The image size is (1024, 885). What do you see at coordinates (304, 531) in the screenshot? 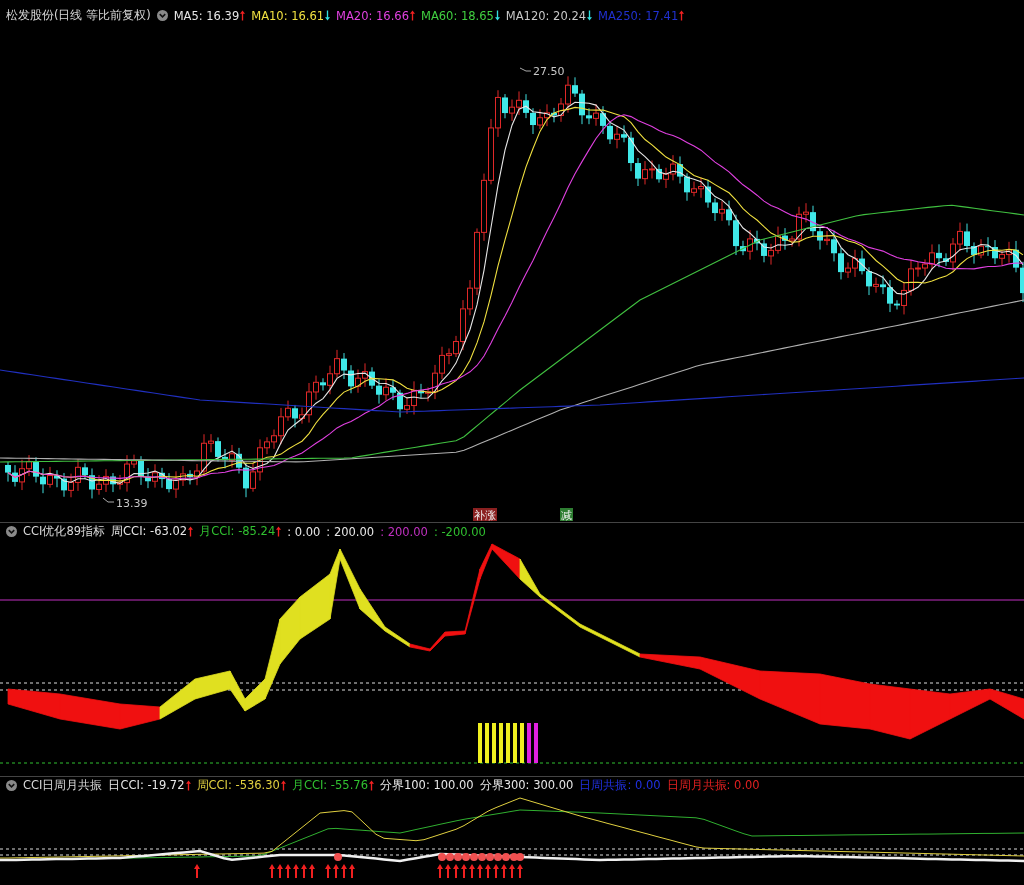
I see `indicator-value: : 0.00` at bounding box center [304, 531].